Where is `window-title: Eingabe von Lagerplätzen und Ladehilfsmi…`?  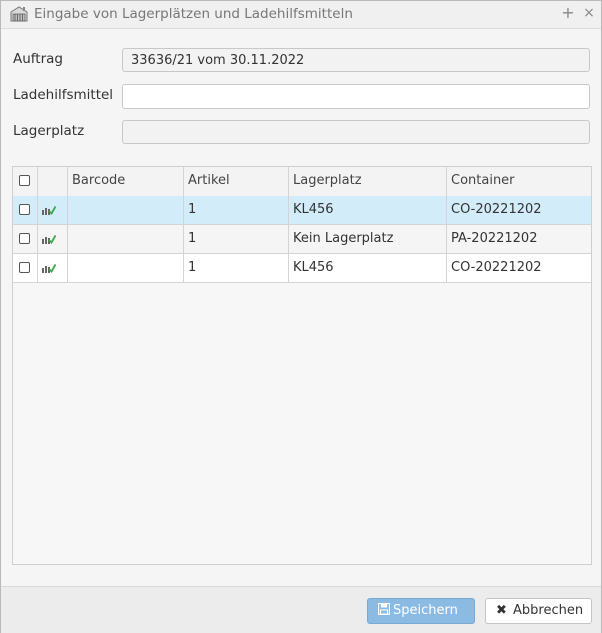
window-title: Eingabe von Lagerplätzen und Ladehilfsmi… is located at coordinates (193, 14).